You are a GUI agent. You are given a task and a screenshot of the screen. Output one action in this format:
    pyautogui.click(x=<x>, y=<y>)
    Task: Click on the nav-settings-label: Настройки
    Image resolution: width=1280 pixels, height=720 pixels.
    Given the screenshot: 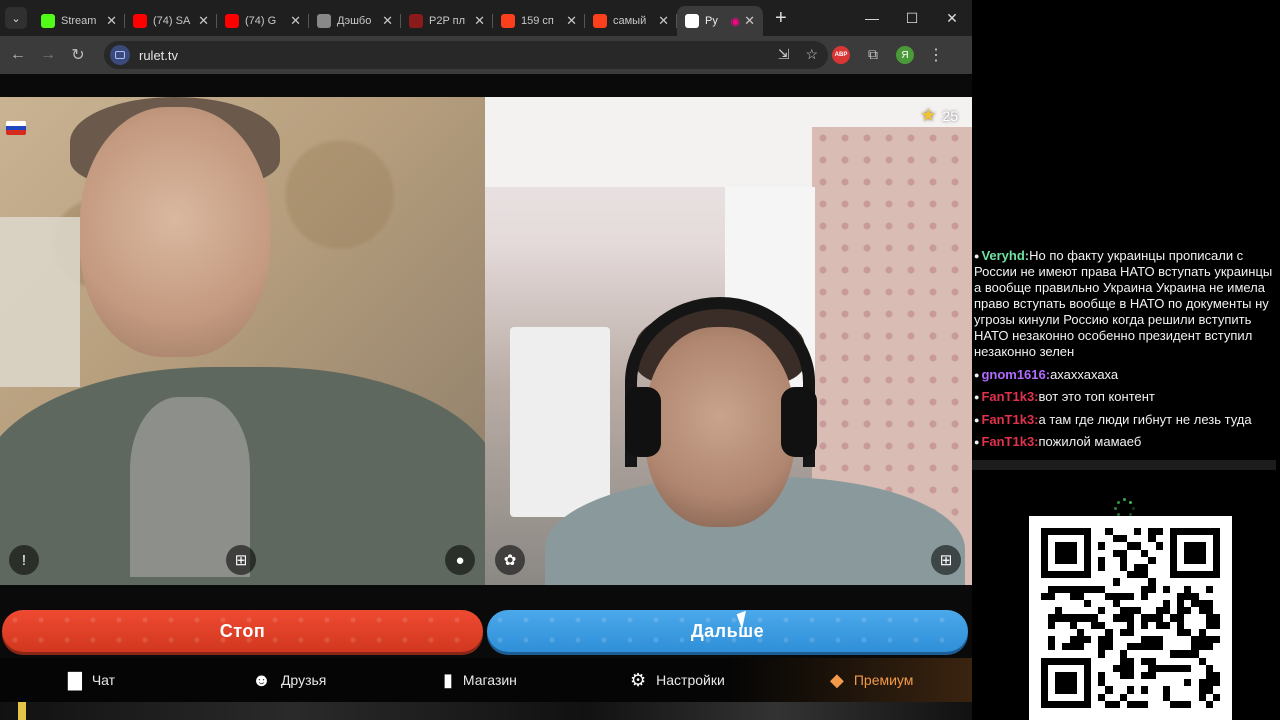 What is the action you would take?
    pyautogui.click(x=690, y=680)
    